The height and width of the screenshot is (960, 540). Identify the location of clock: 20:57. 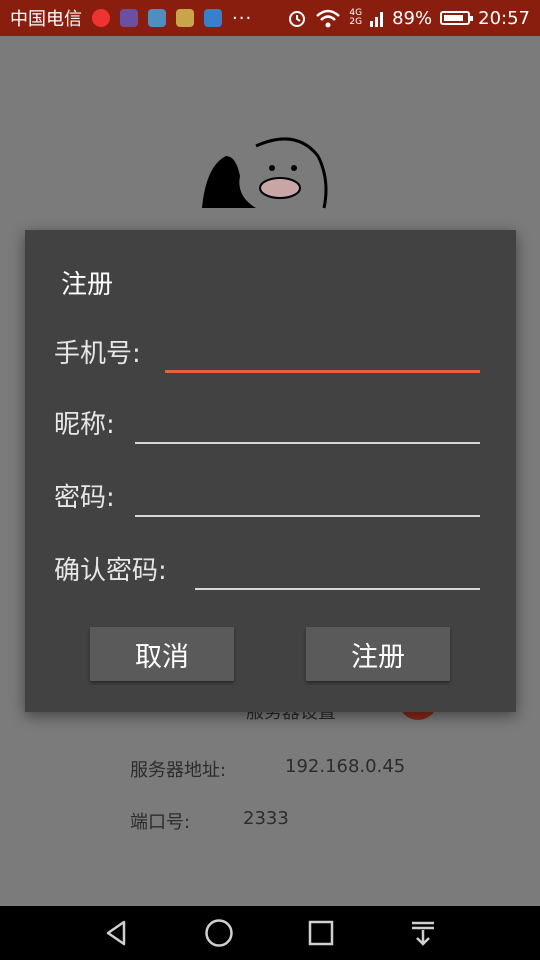
(504, 18).